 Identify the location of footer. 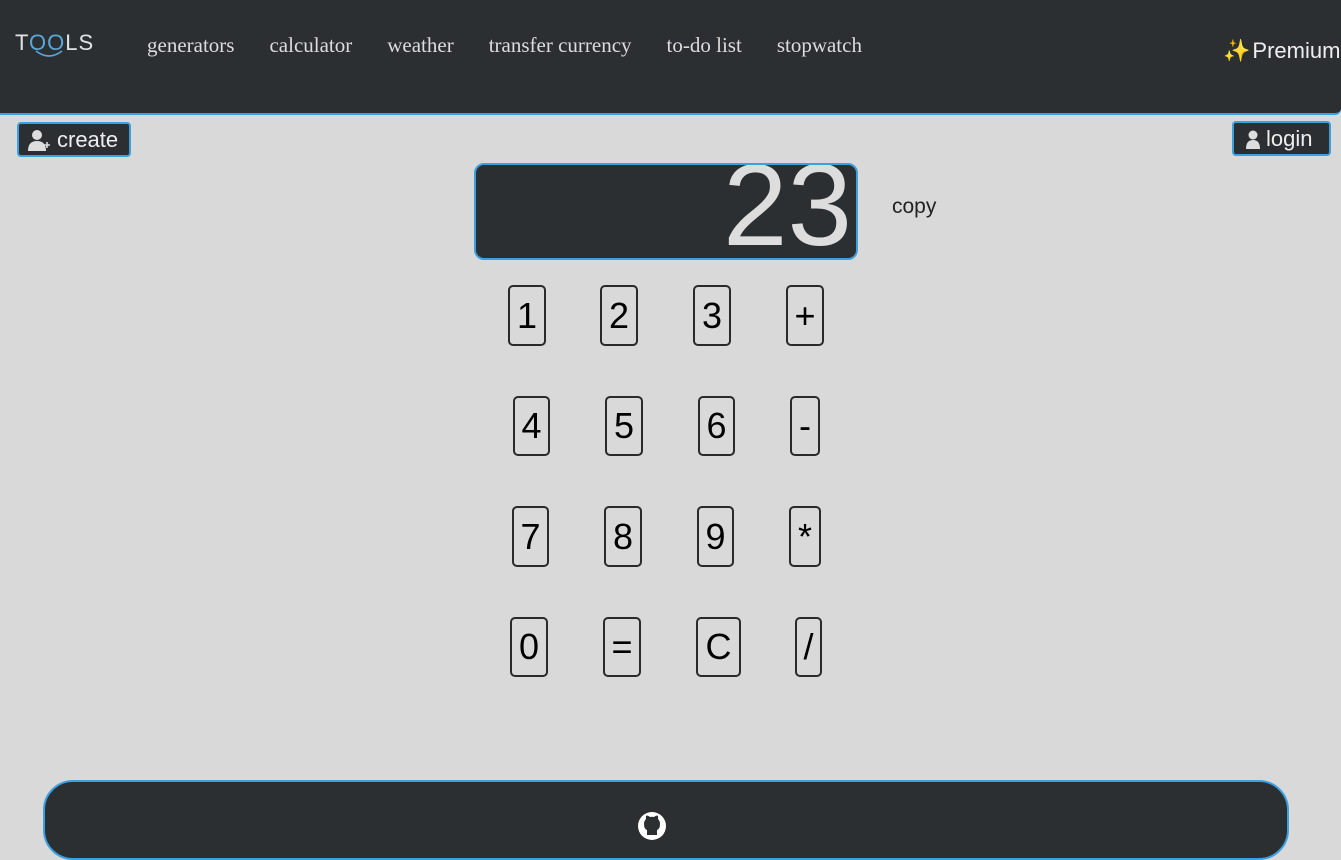
(666, 820).